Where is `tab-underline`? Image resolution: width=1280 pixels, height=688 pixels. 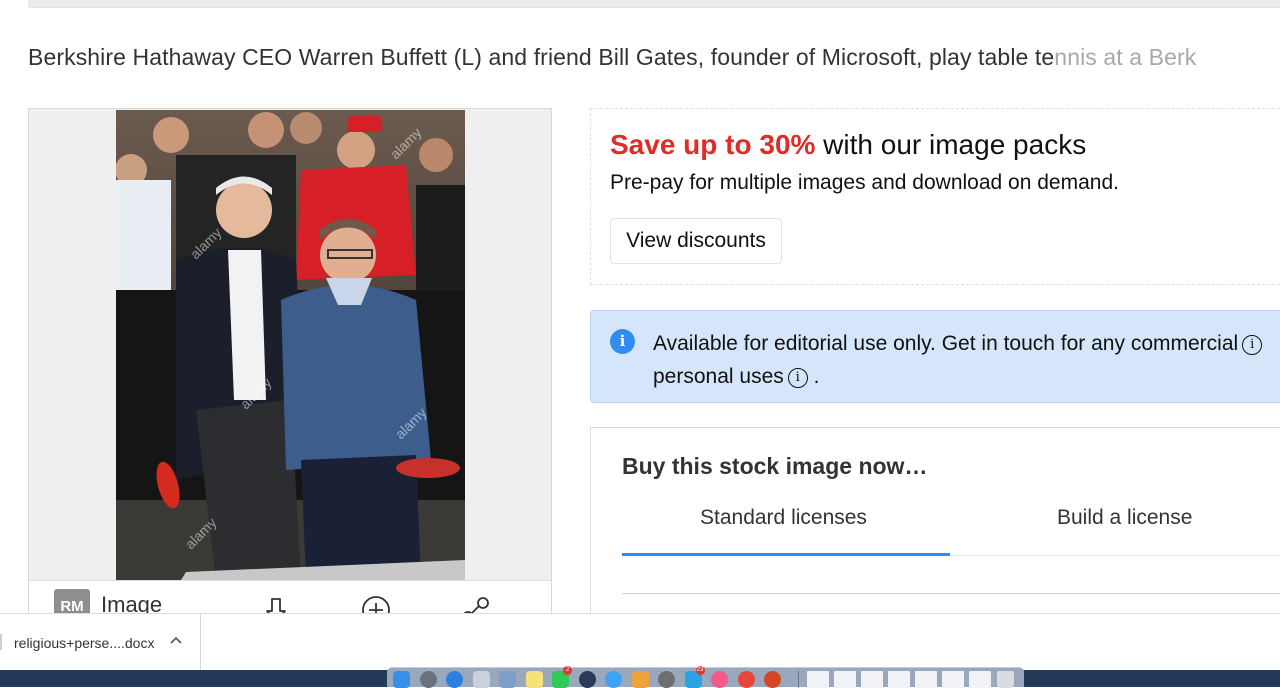
tab-underline is located at coordinates (1115, 555).